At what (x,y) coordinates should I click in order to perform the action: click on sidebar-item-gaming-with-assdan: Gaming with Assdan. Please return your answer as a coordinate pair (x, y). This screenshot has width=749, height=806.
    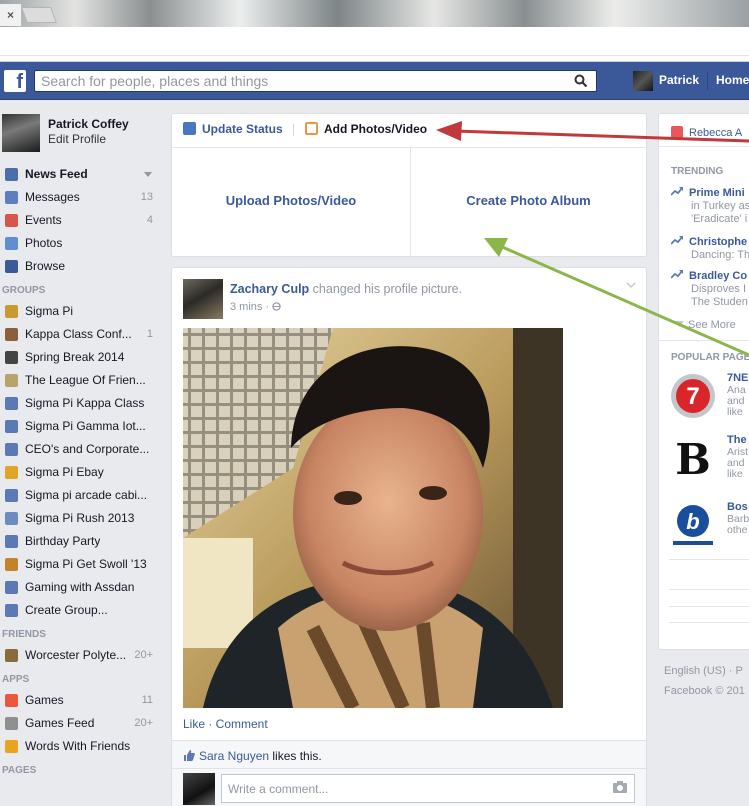
    Looking at the image, I should click on (80, 587).